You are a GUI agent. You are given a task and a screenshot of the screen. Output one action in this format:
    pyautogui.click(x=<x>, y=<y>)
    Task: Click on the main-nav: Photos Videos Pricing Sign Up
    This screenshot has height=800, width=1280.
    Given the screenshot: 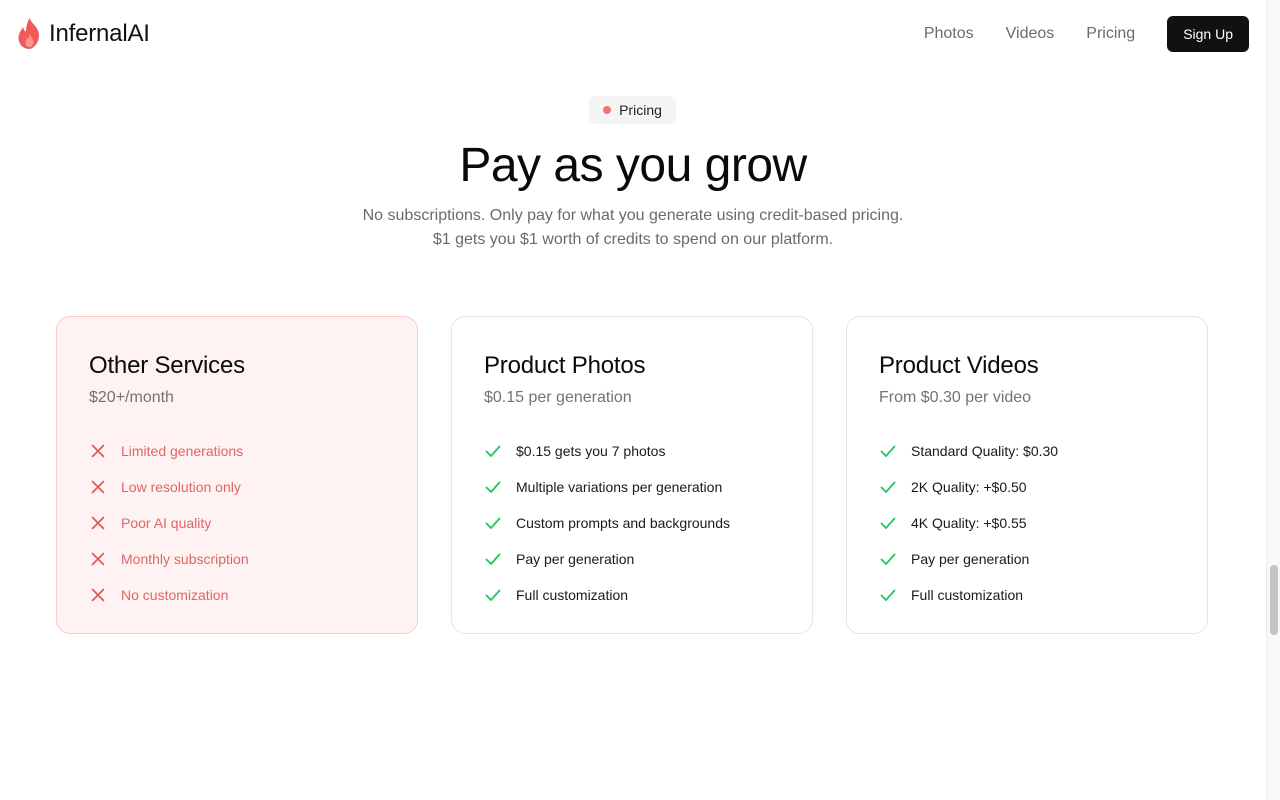 What is the action you would take?
    pyautogui.click(x=1086, y=34)
    